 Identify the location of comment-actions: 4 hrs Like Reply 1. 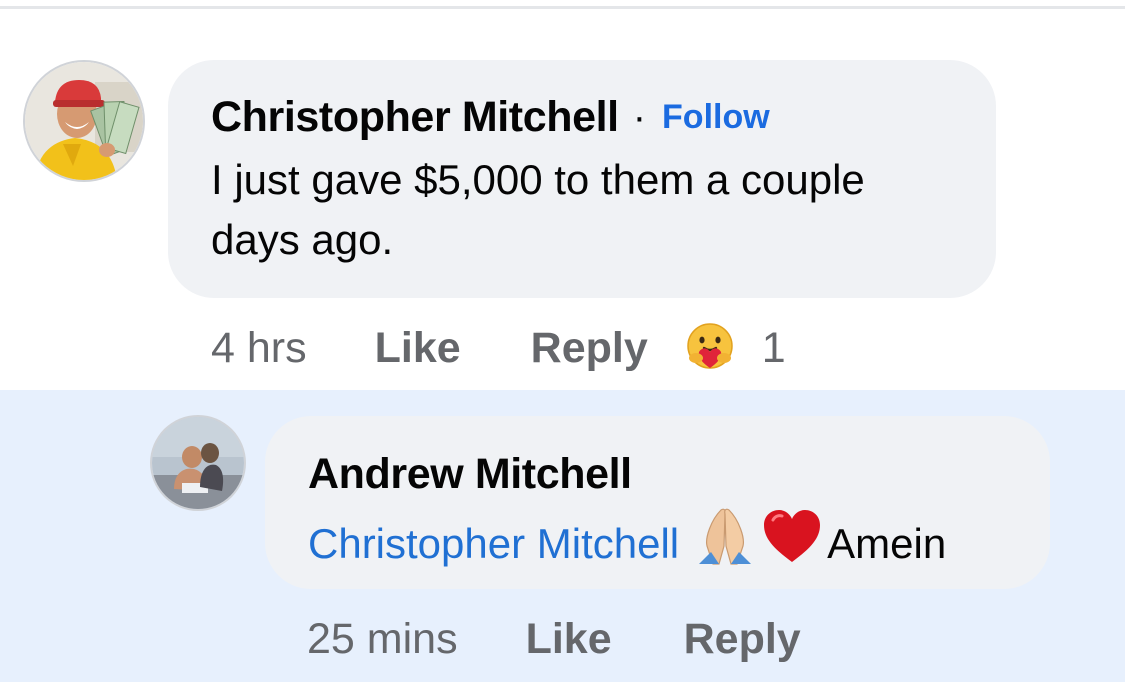
(498, 348).